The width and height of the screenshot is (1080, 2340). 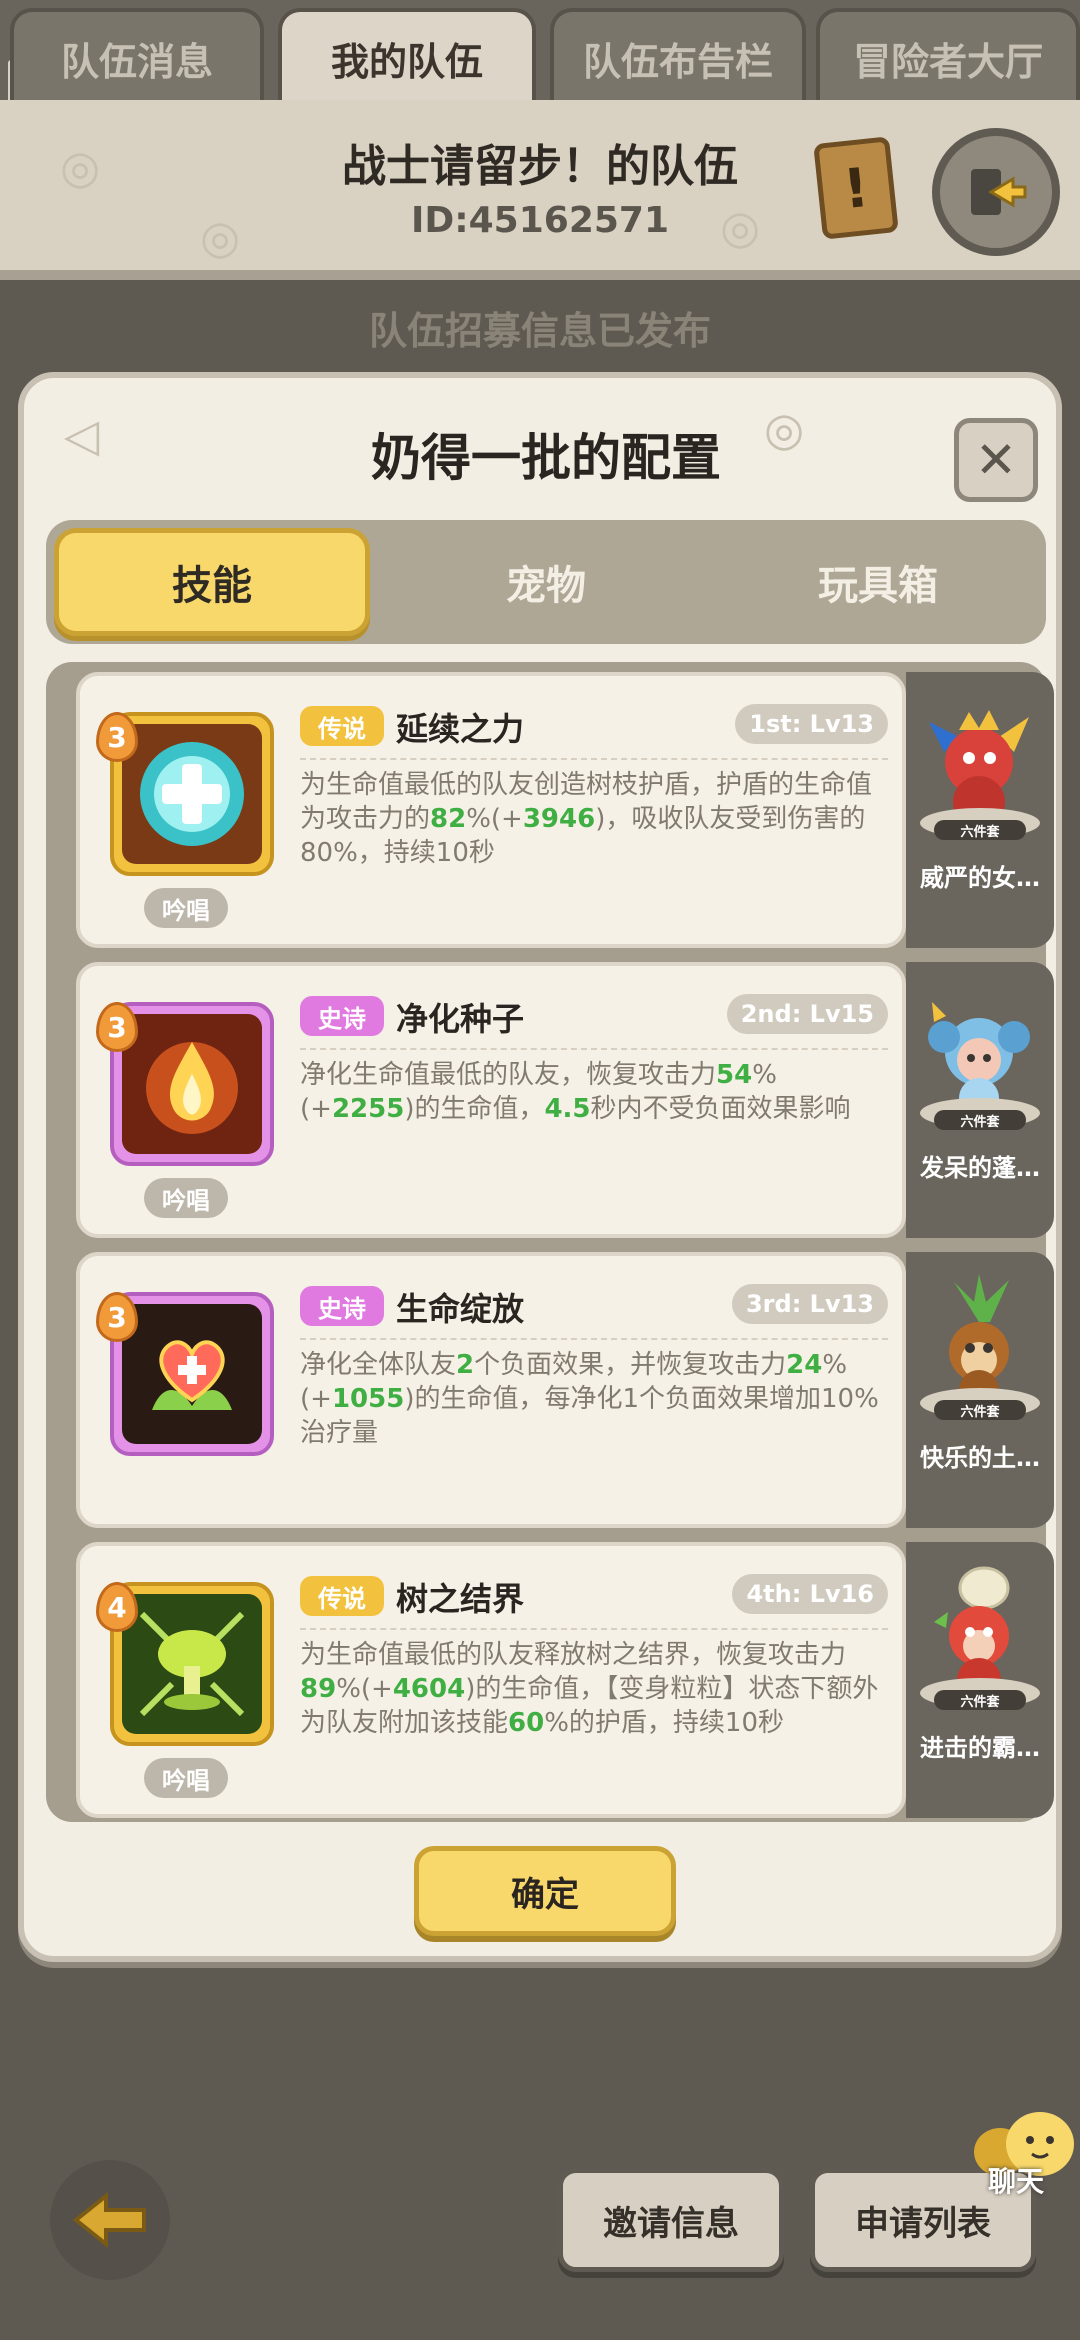 I want to click on skill-name: 树之结界, so click(x=460, y=1599).